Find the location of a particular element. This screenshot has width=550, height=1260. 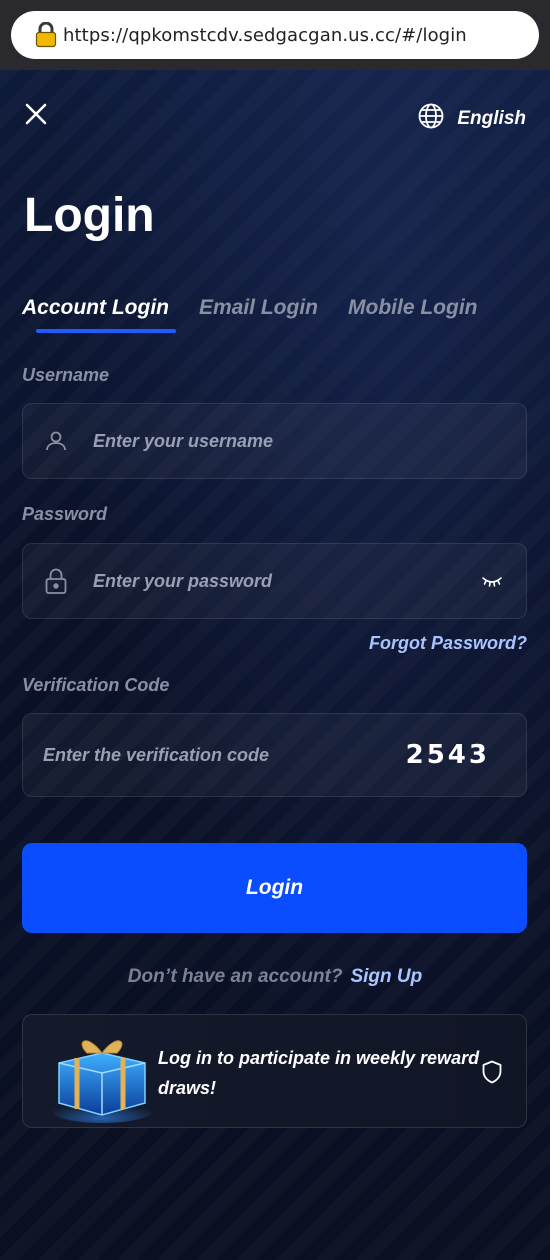

tab-account-login: Account Login is located at coordinates (95, 308).